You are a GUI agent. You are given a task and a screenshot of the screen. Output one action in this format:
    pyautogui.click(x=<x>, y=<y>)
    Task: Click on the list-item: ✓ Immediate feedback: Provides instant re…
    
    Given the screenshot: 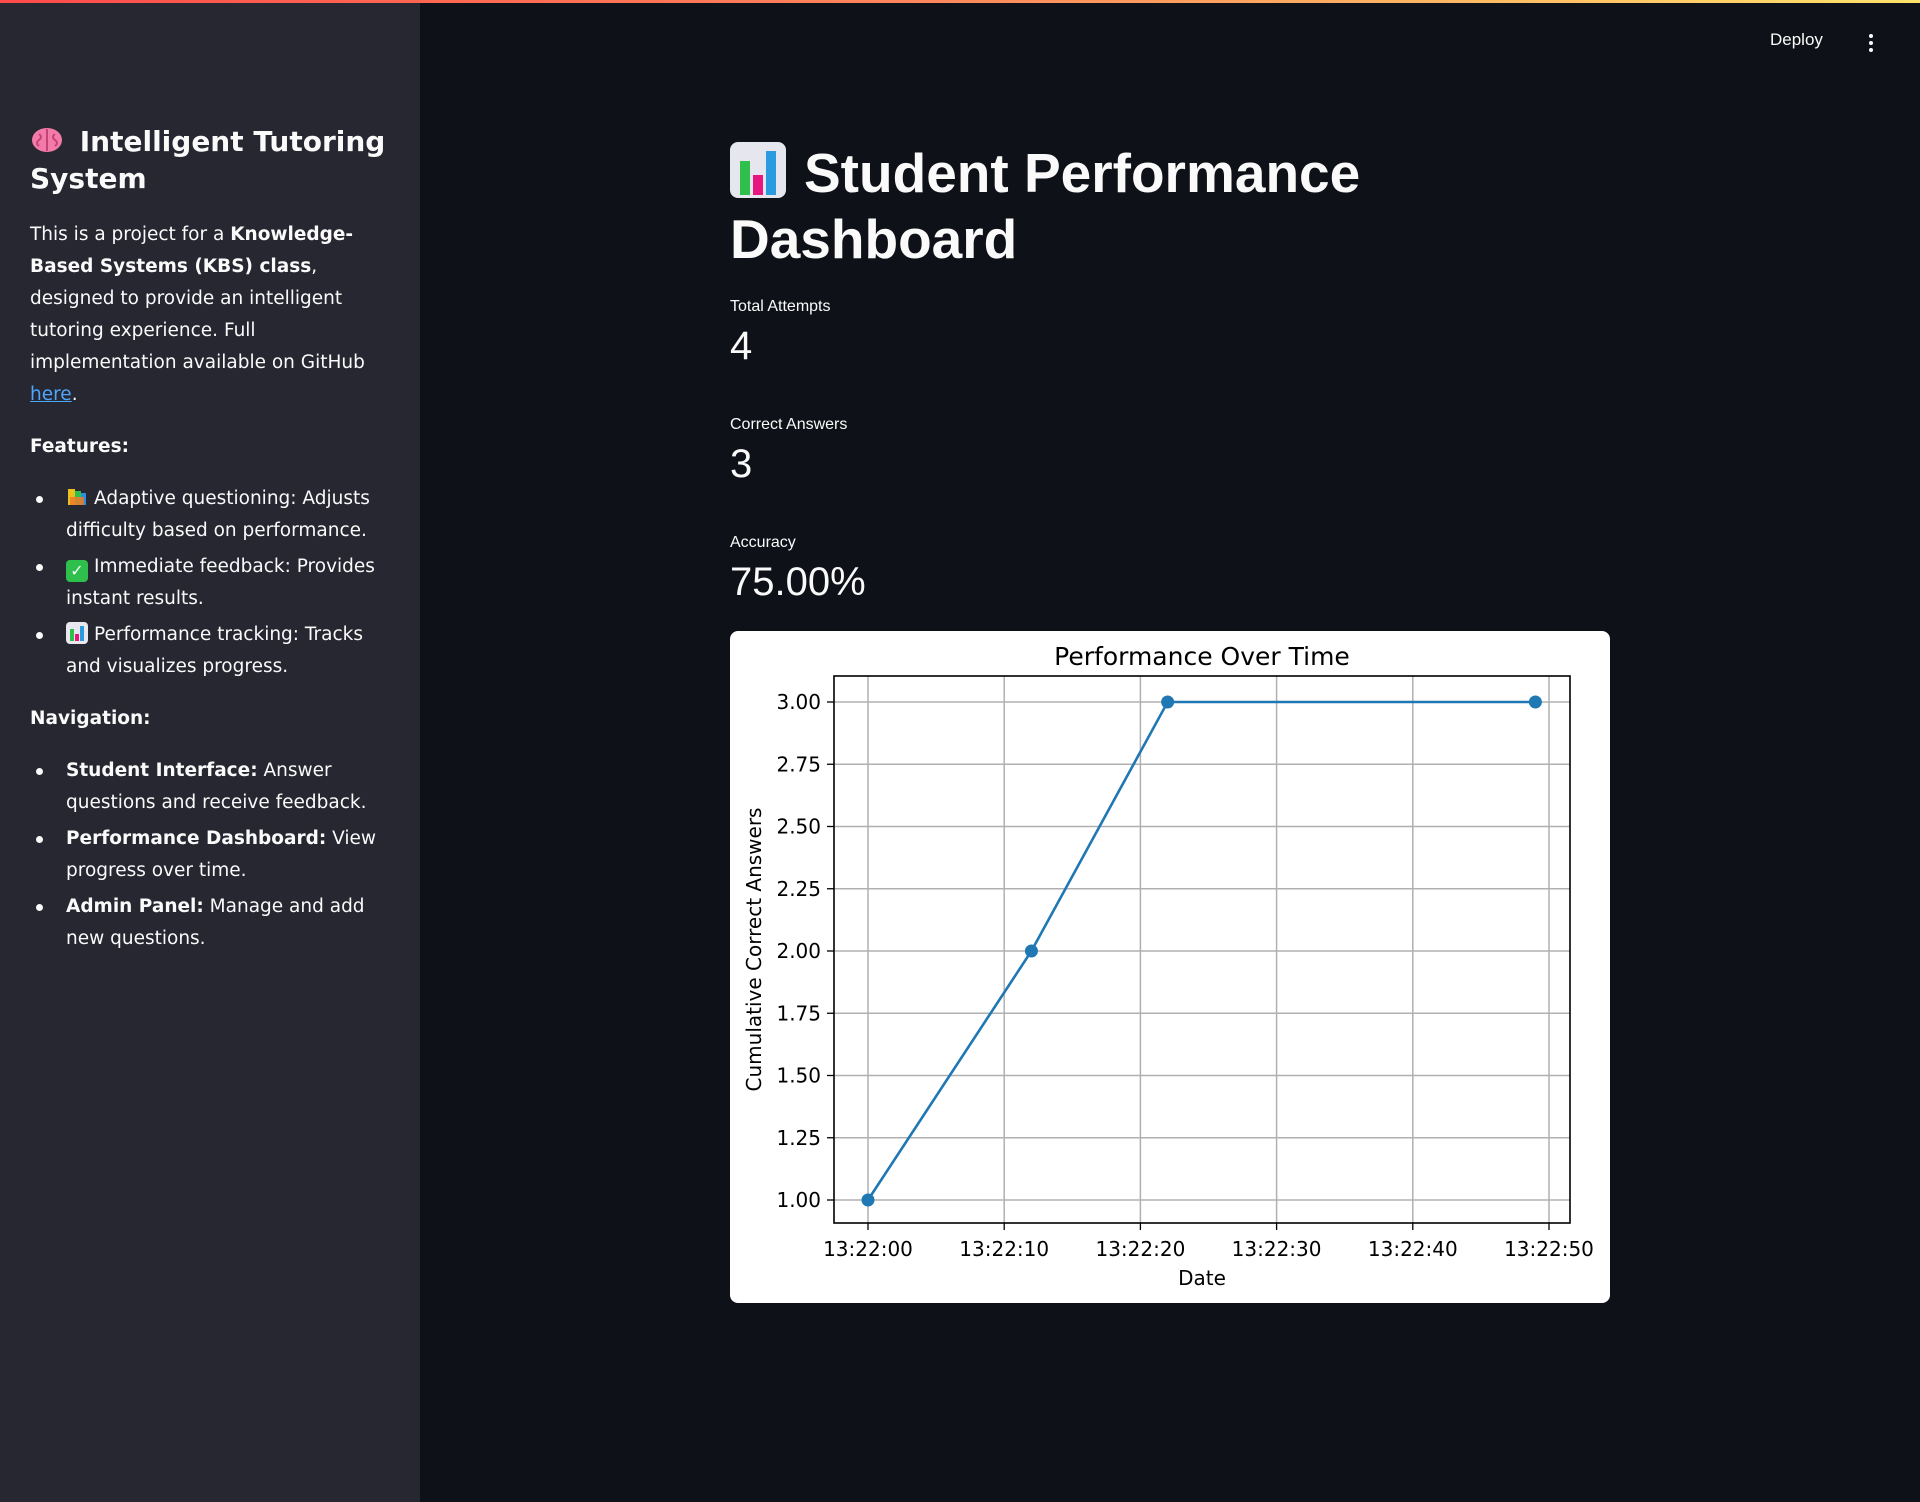 What is the action you would take?
    pyautogui.click(x=210, y=583)
    